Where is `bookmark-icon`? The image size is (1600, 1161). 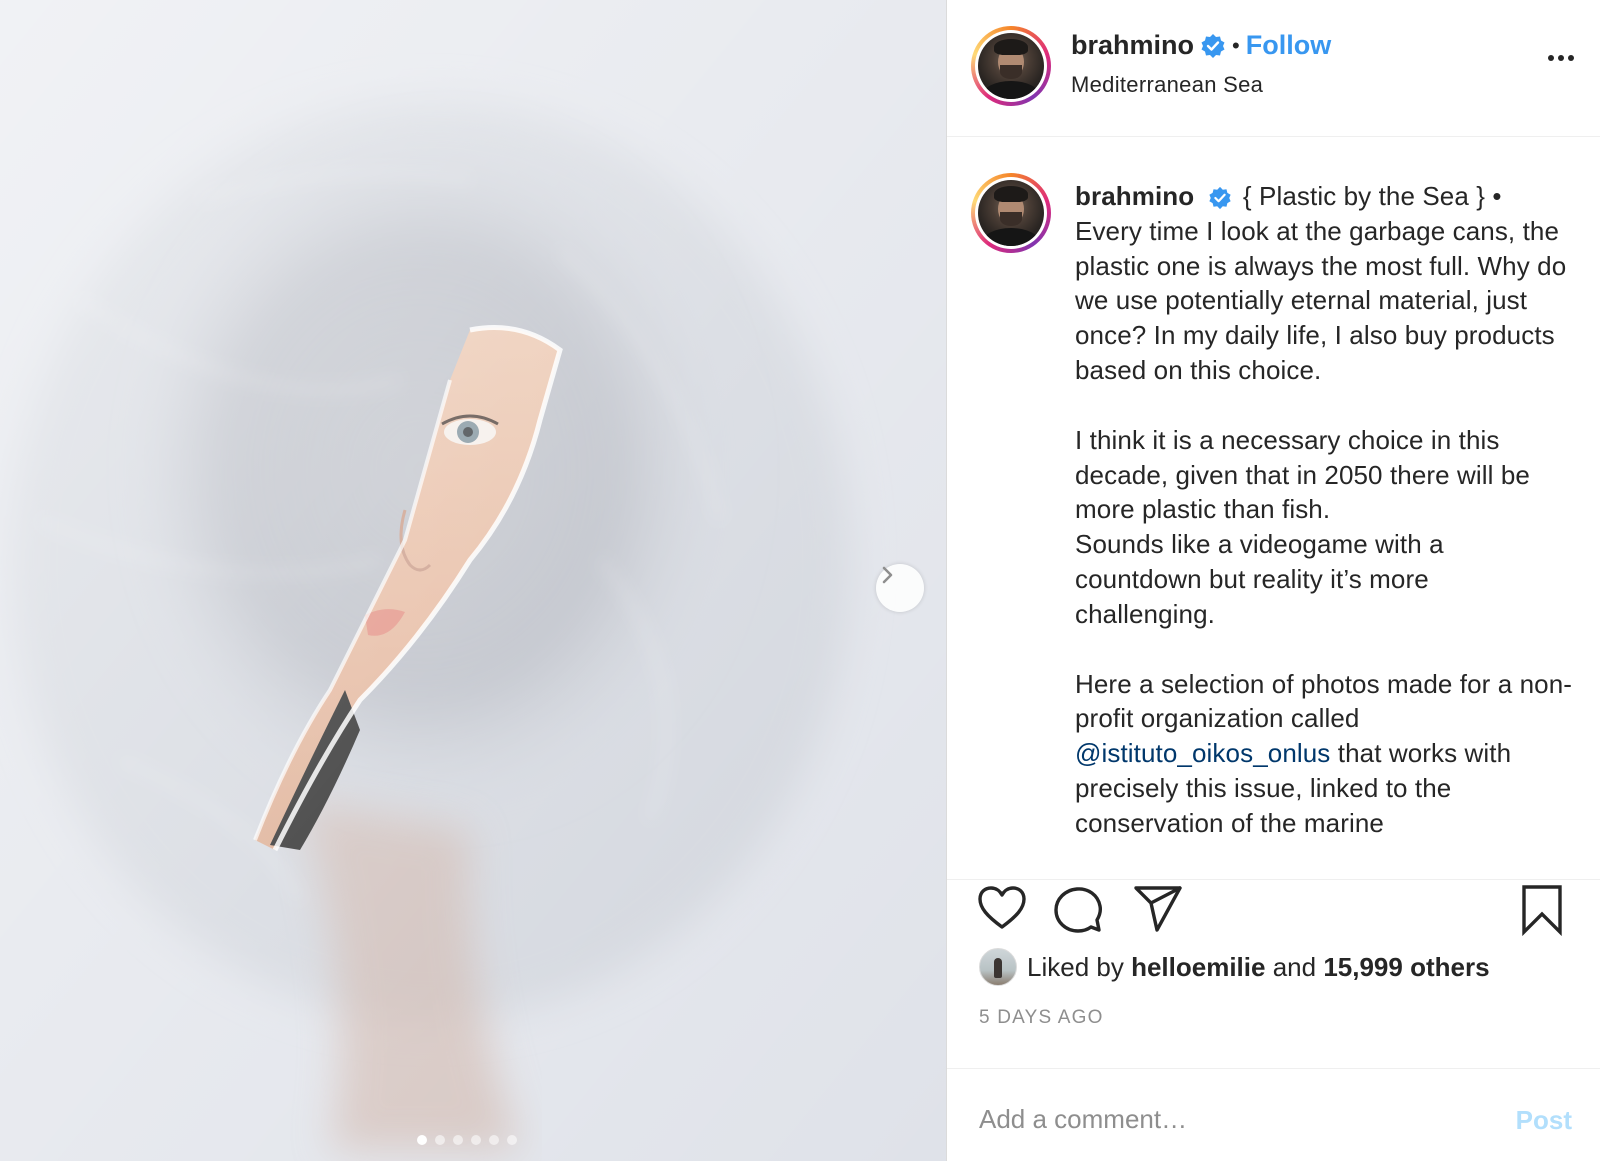
bookmark-icon is located at coordinates (1542, 911).